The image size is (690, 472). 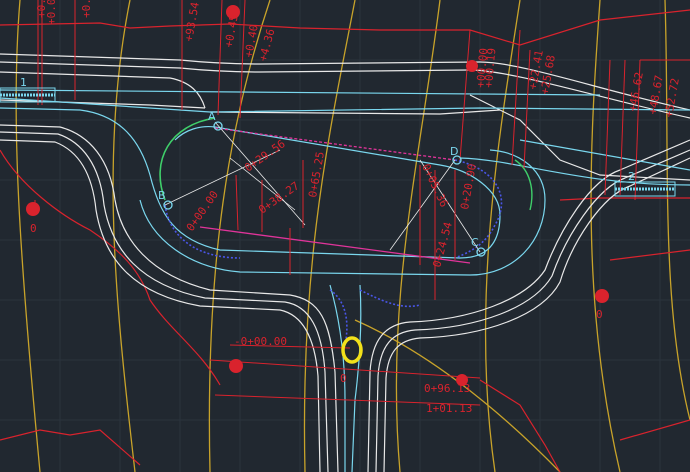 I want to click on label-top-3: +0.0, so click(x=86, y=9).